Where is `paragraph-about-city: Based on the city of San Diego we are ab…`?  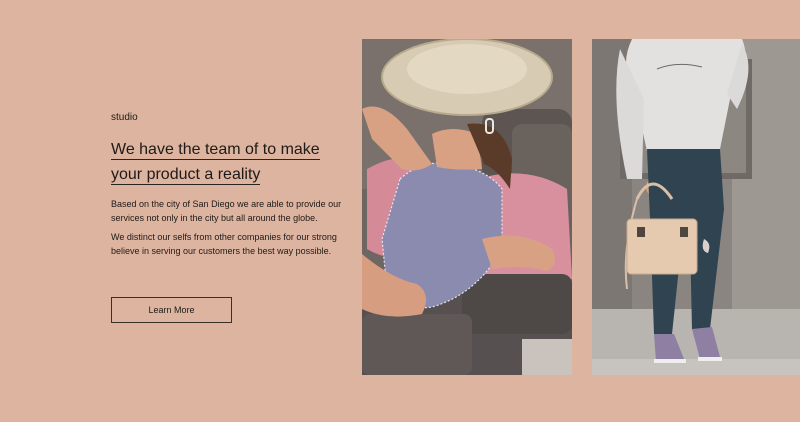 paragraph-about-city: Based on the city of San Diego we are ab… is located at coordinates (226, 211).